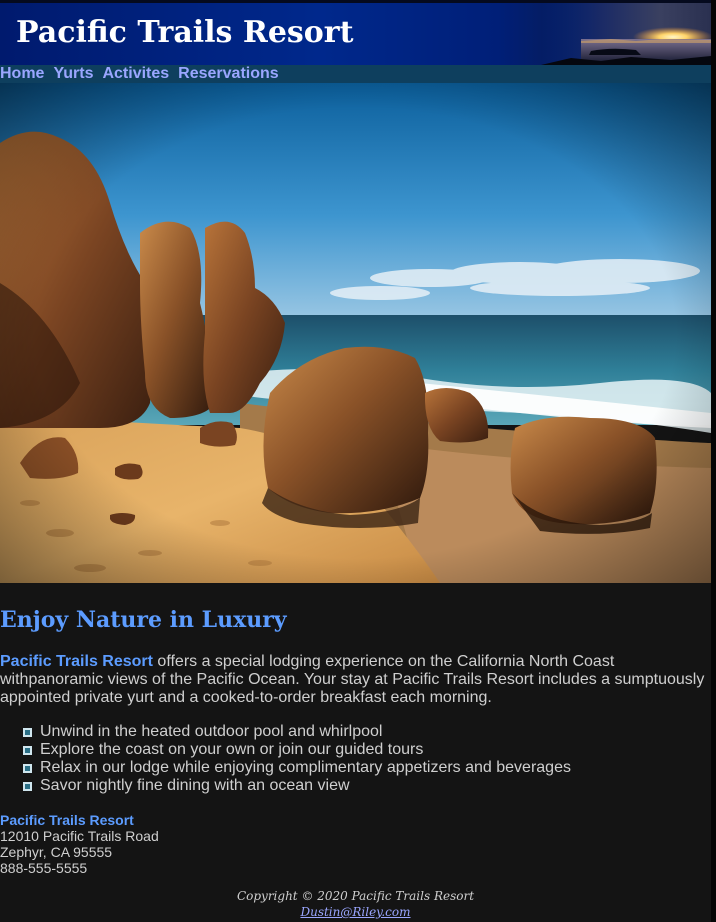  I want to click on nav-link-activites: Activites, so click(135, 74).